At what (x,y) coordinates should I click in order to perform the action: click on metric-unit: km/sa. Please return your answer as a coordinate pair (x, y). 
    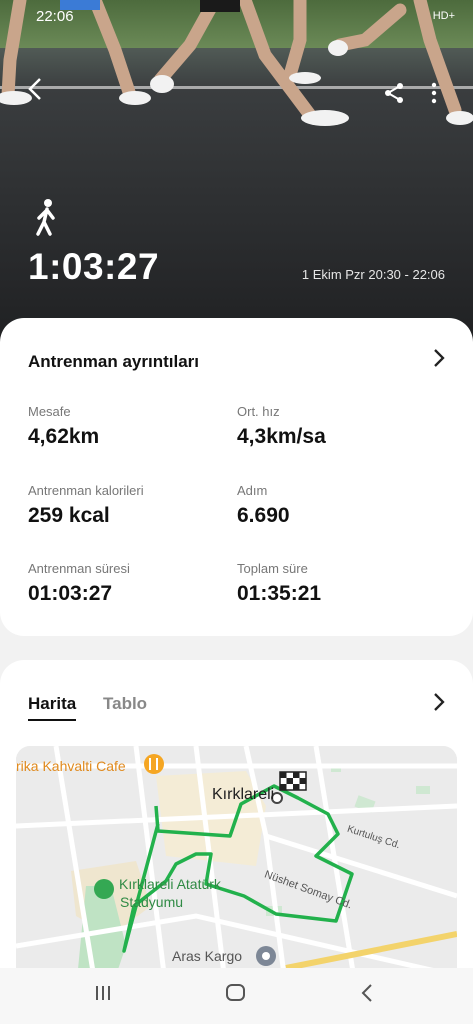
    Looking at the image, I should click on (296, 436).